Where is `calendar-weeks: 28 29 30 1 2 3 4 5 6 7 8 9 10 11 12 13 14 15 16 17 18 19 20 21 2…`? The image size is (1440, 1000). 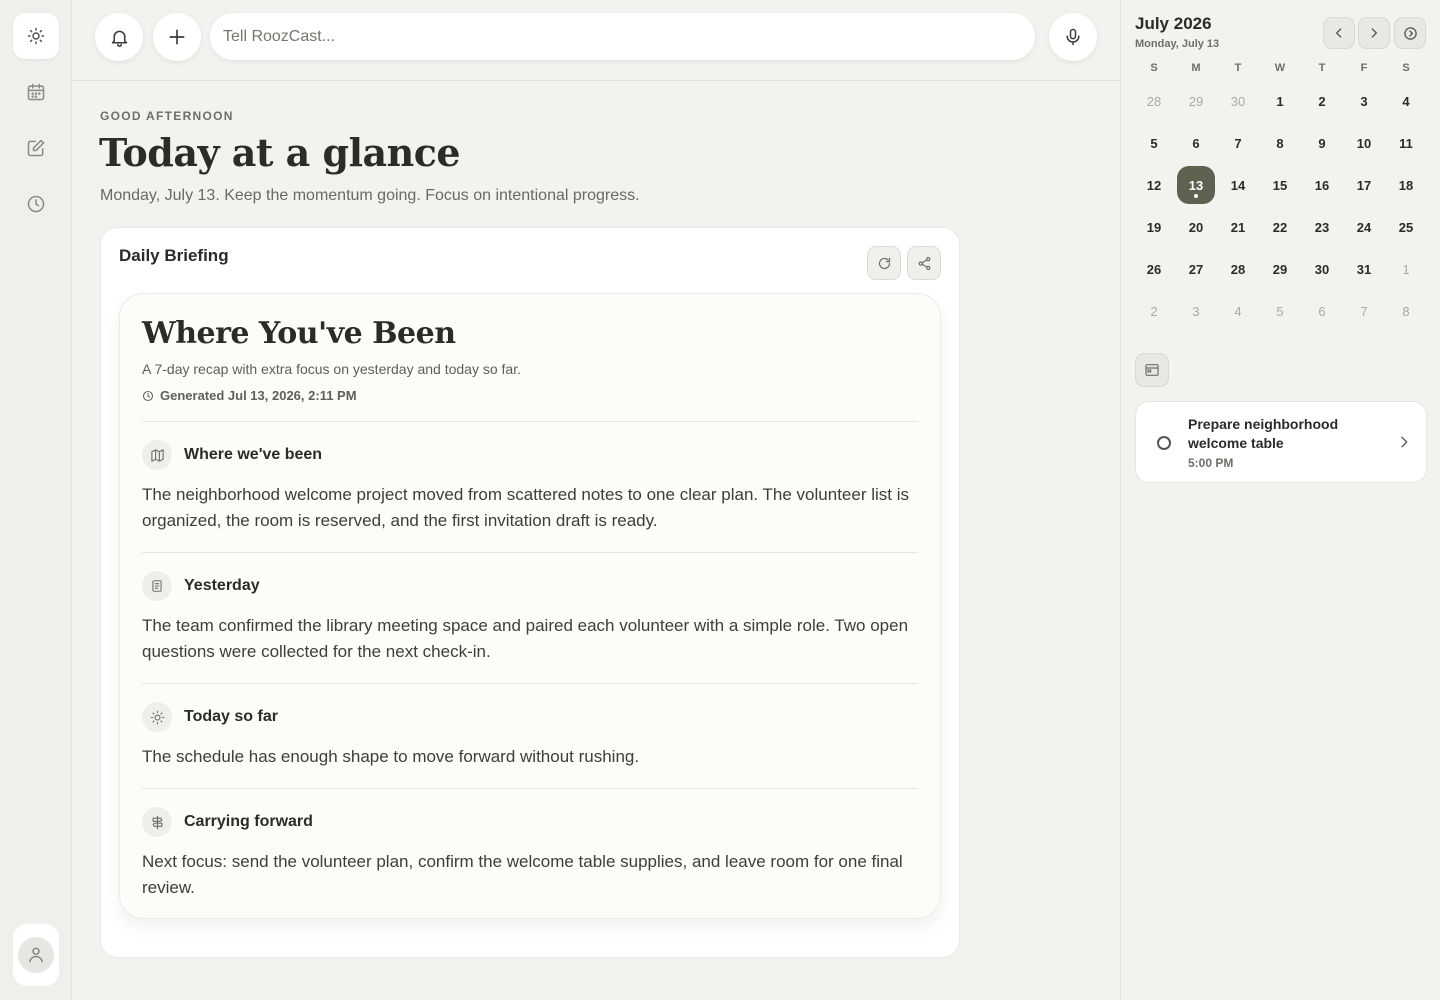
calendar-weeks: 28 29 30 1 2 3 4 5 6 7 8 9 10 11 12 13 14 15 16 17 18 19 20 21 2… is located at coordinates (1280, 206).